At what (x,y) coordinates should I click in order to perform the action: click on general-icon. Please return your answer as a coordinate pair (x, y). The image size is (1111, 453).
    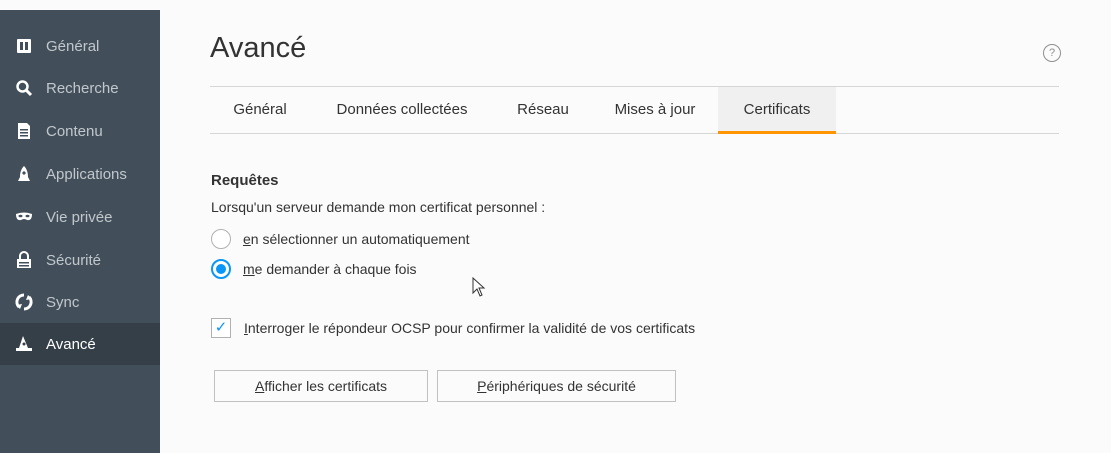
    Looking at the image, I should click on (24, 46).